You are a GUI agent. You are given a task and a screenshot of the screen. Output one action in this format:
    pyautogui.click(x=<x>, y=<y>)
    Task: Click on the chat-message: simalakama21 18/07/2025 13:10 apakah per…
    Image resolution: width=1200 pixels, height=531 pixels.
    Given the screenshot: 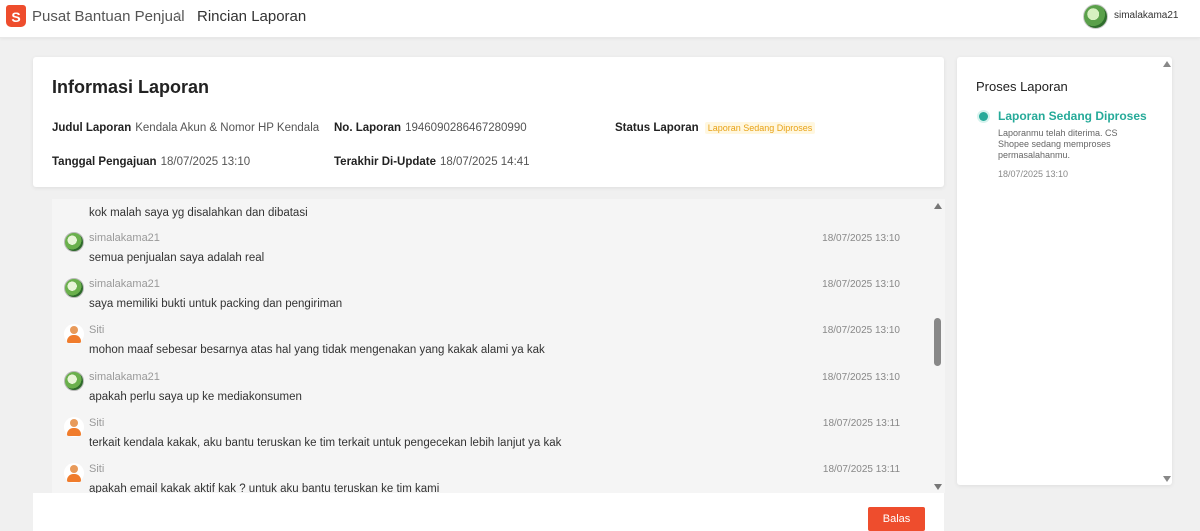 What is the action you would take?
    pyautogui.click(x=482, y=390)
    